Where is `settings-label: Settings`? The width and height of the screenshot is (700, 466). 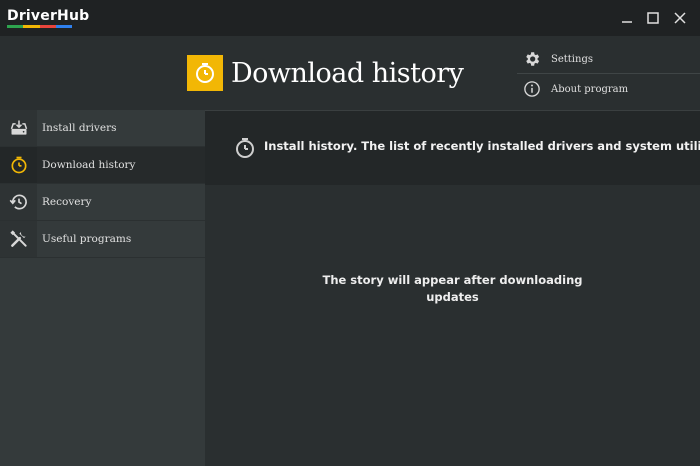 settings-label: Settings is located at coordinates (572, 59).